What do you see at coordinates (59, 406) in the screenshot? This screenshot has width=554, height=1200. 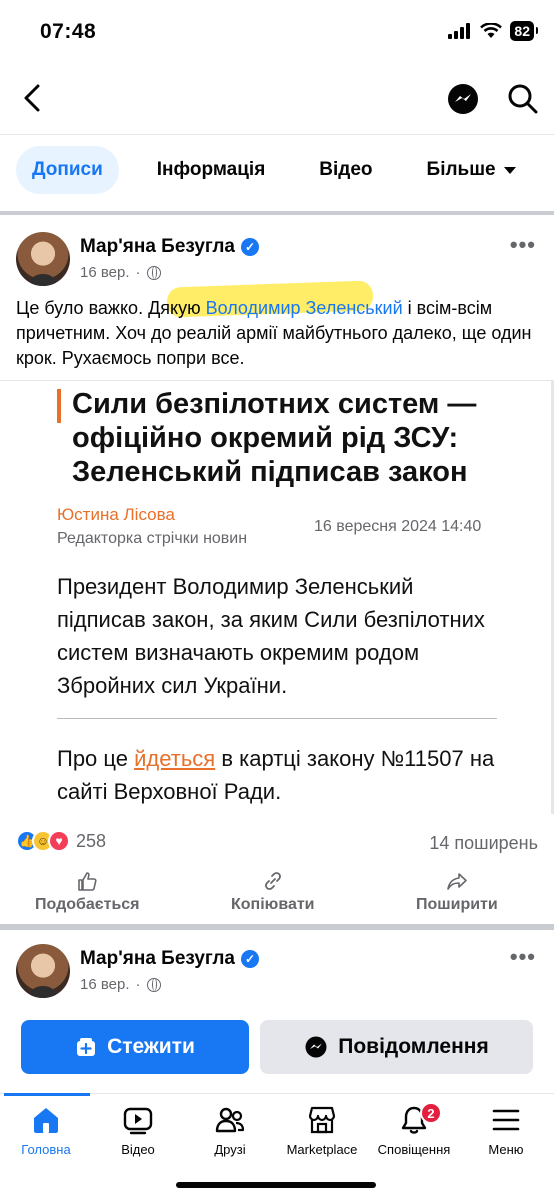 I see `article-accent-bar` at bounding box center [59, 406].